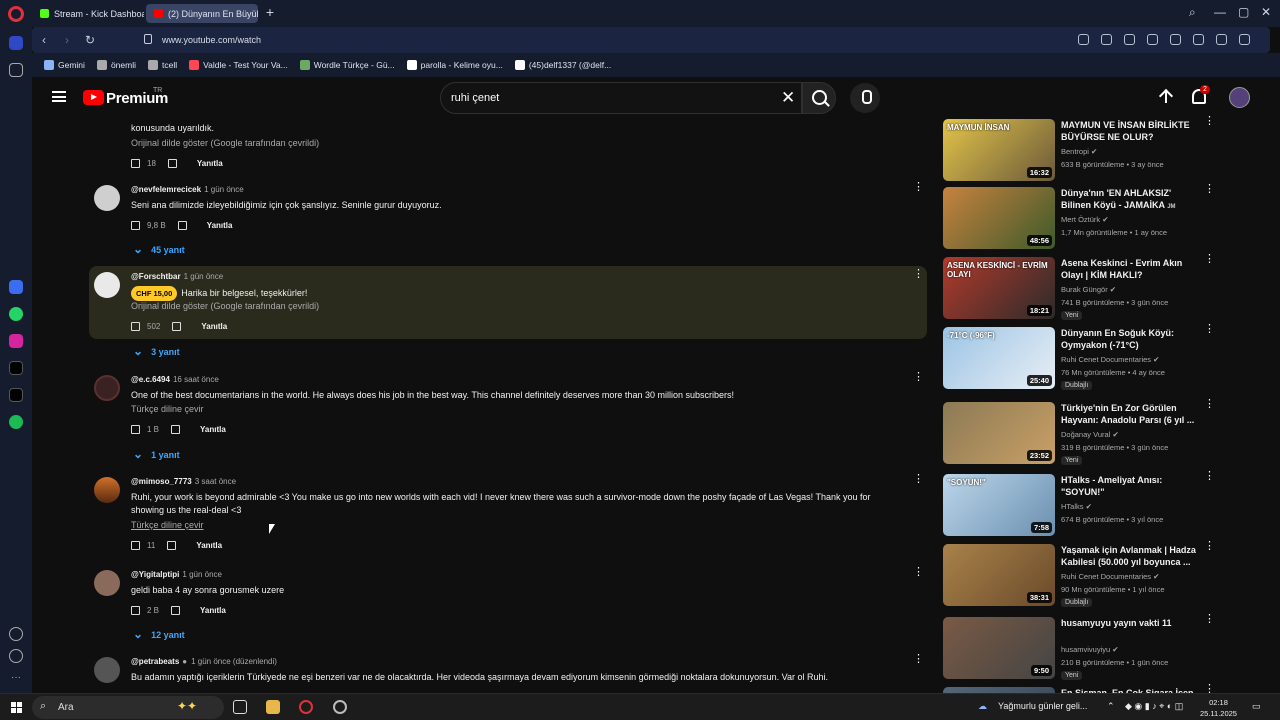  Describe the element at coordinates (1192, 12) in the screenshot. I see `search-tabs-icon: ⌕` at that location.